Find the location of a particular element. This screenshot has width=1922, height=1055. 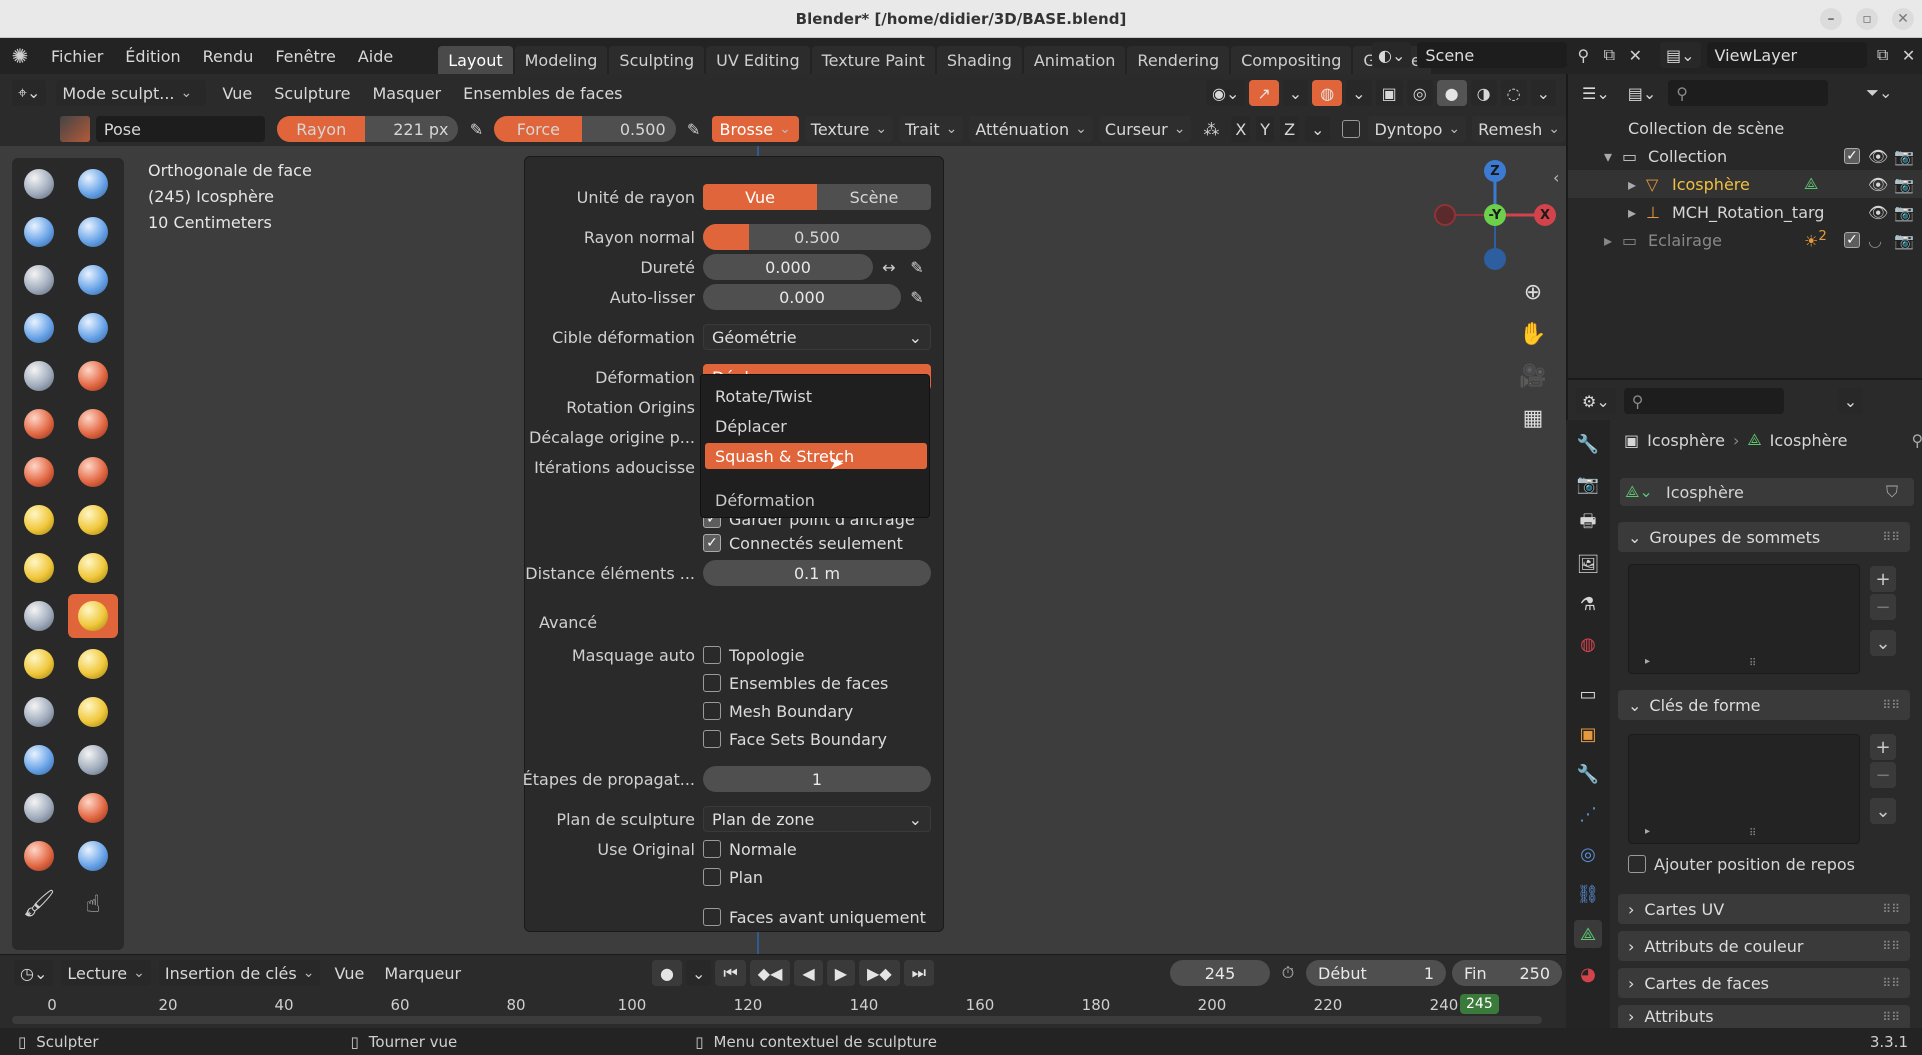

menu-render: Rendu is located at coordinates (228, 56).